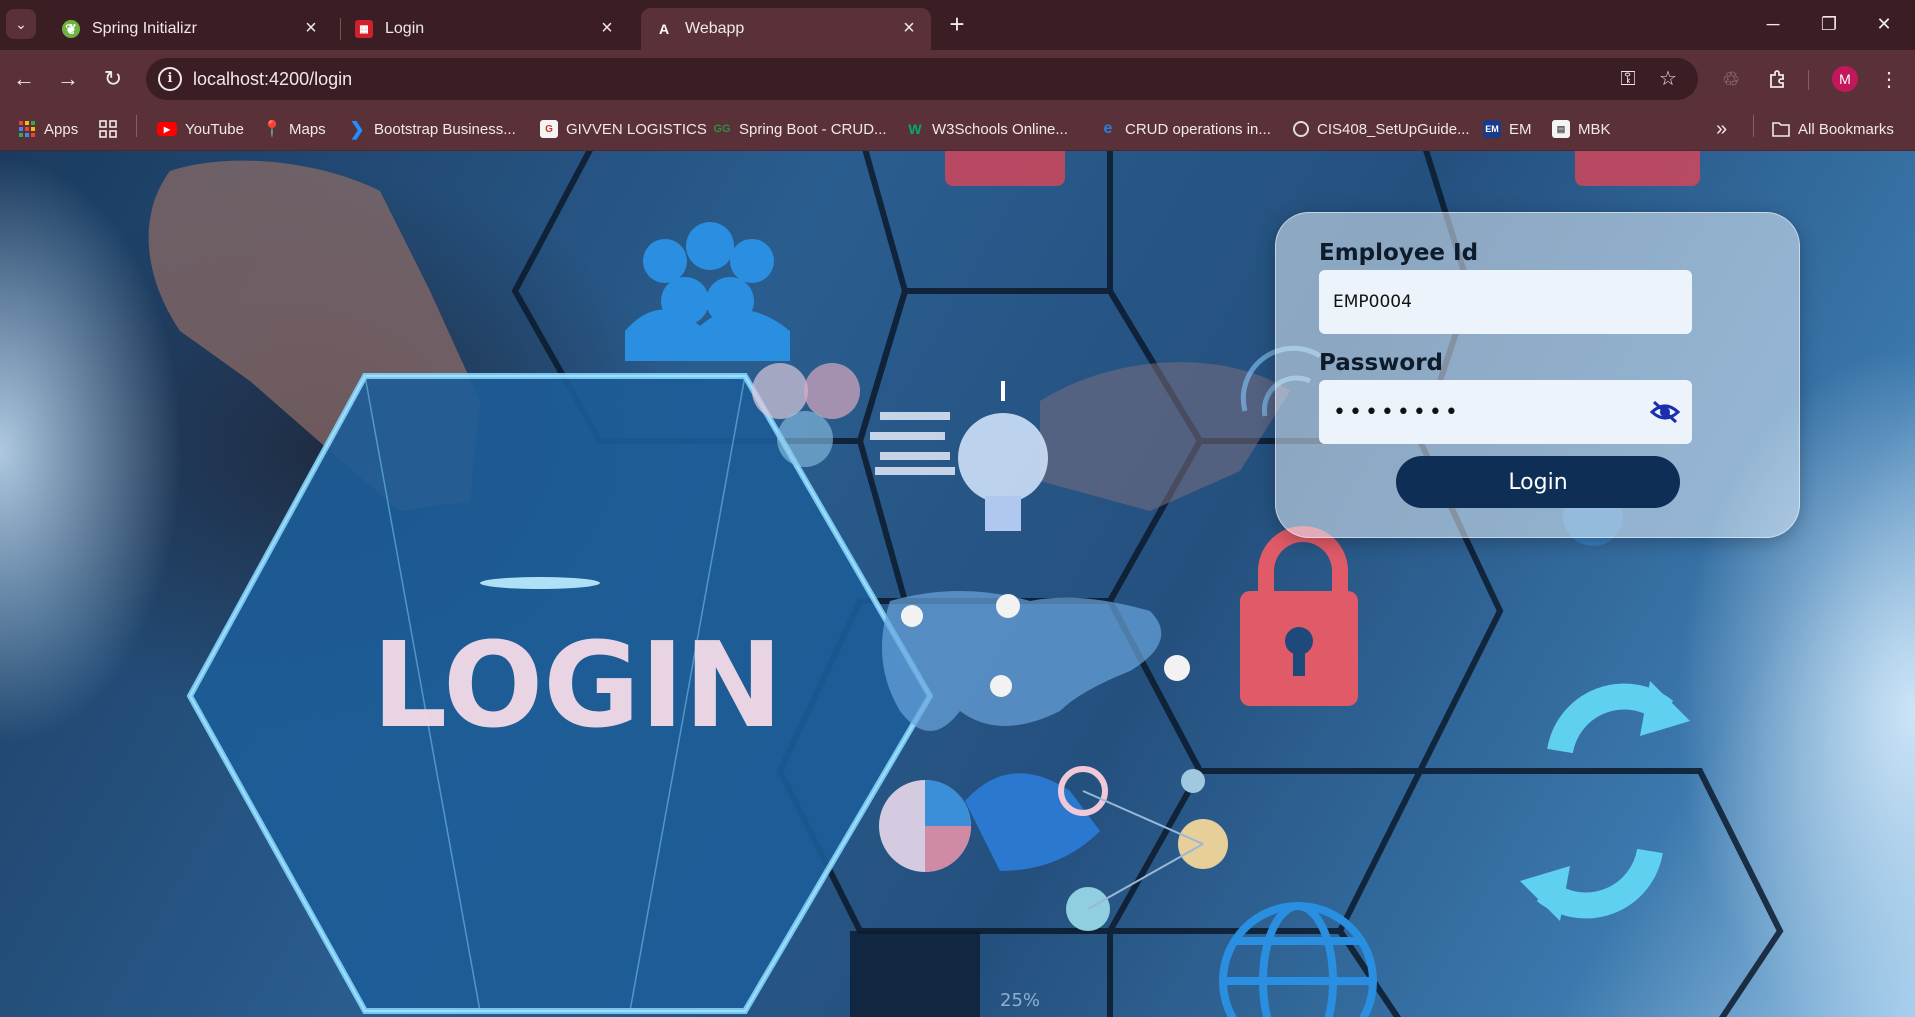 The height and width of the screenshot is (1017, 1915). Describe the element at coordinates (167, 129) in the screenshot. I see `youtube-icon: ▶` at that location.